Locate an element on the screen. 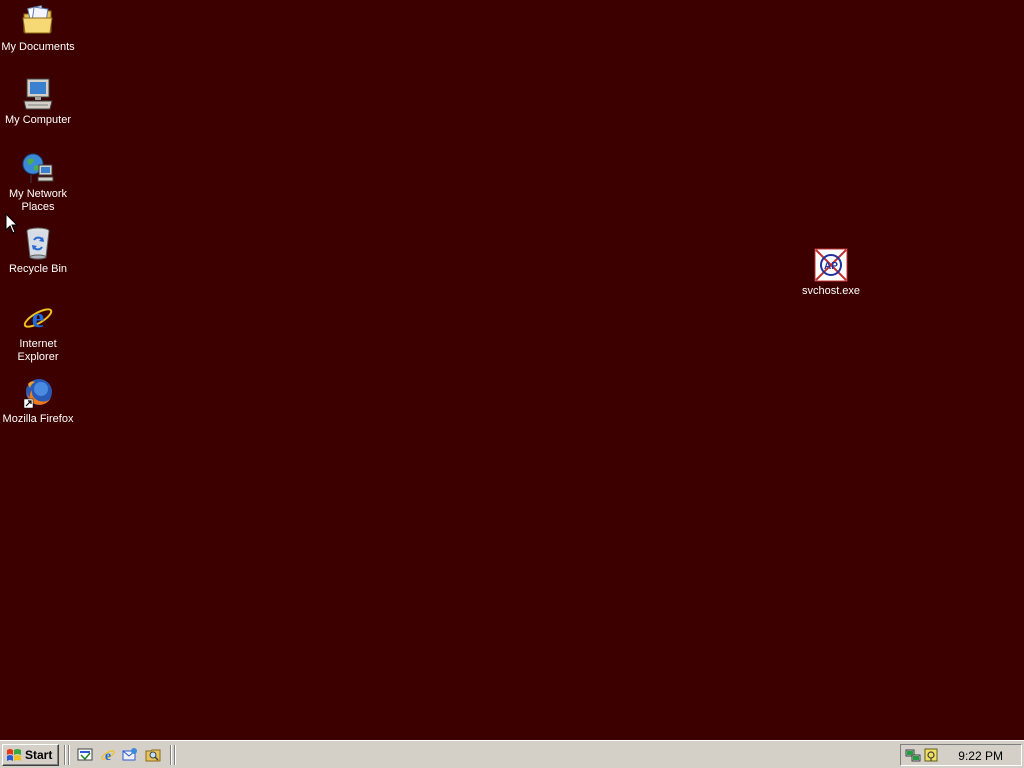 The width and height of the screenshot is (1024, 768). desktop-icon-my-network-places: My Network Places is located at coordinates (38, 182).